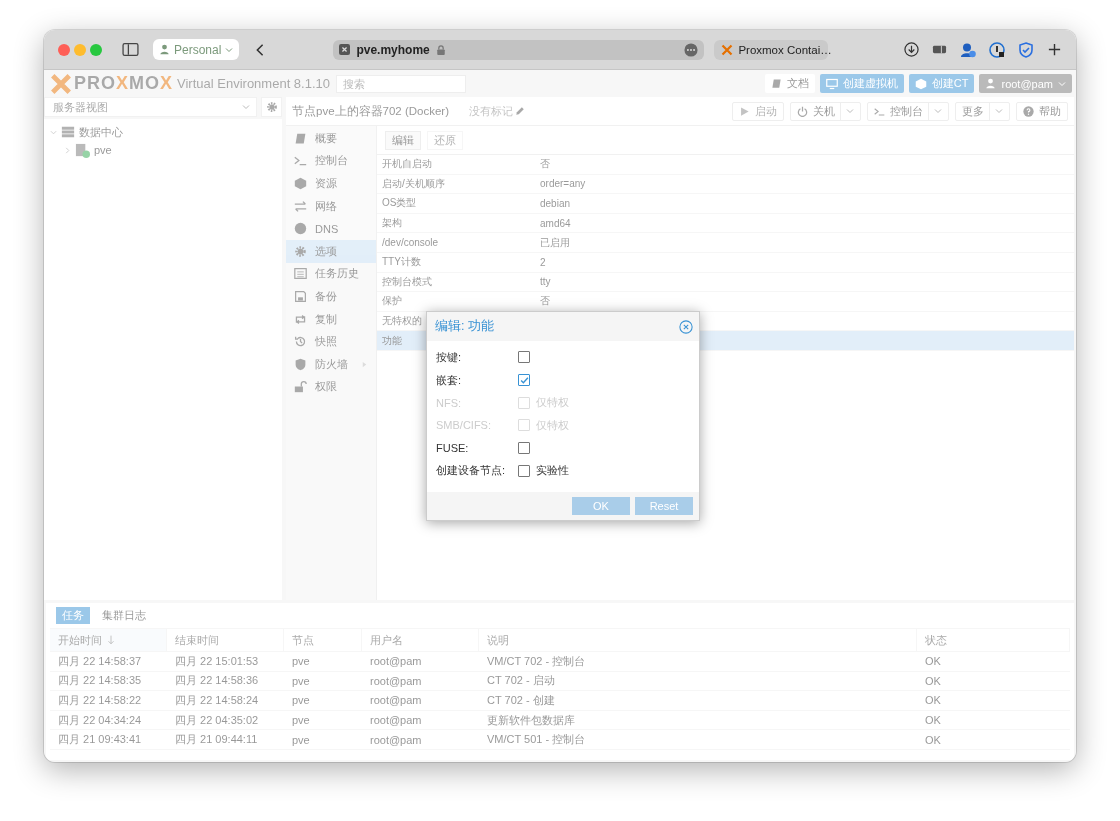 This screenshot has width=1120, height=821. What do you see at coordinates (725, 243) in the screenshot?
I see `option-row: /dev/console 已启用` at bounding box center [725, 243].